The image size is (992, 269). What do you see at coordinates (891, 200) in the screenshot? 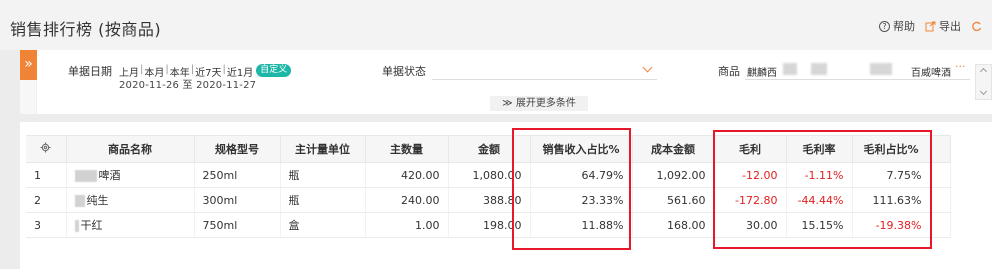
I see `profit-share-cell: 111.63%` at bounding box center [891, 200].